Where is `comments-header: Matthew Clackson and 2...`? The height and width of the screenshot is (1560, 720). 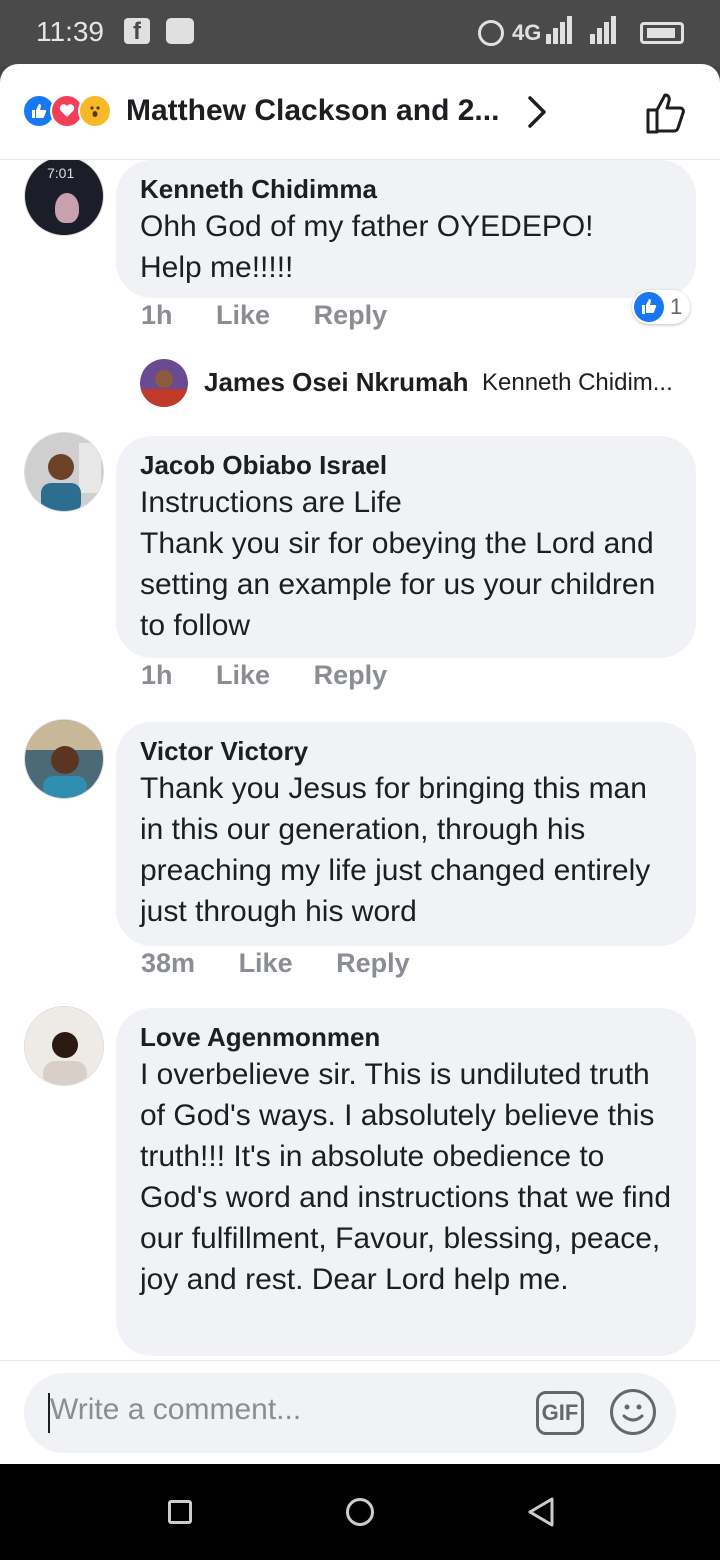
comments-header: Matthew Clackson and 2... is located at coordinates (360, 112).